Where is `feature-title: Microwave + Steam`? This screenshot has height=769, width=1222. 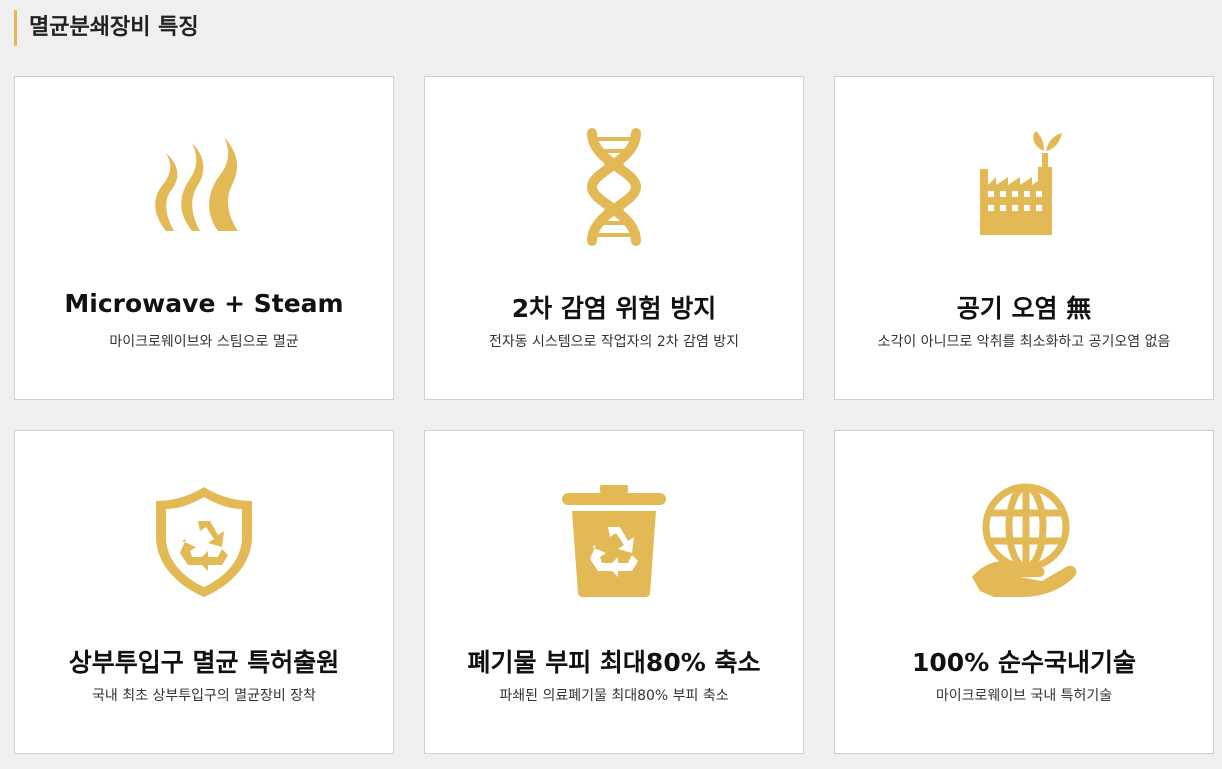
feature-title: Microwave + Steam is located at coordinates (204, 303).